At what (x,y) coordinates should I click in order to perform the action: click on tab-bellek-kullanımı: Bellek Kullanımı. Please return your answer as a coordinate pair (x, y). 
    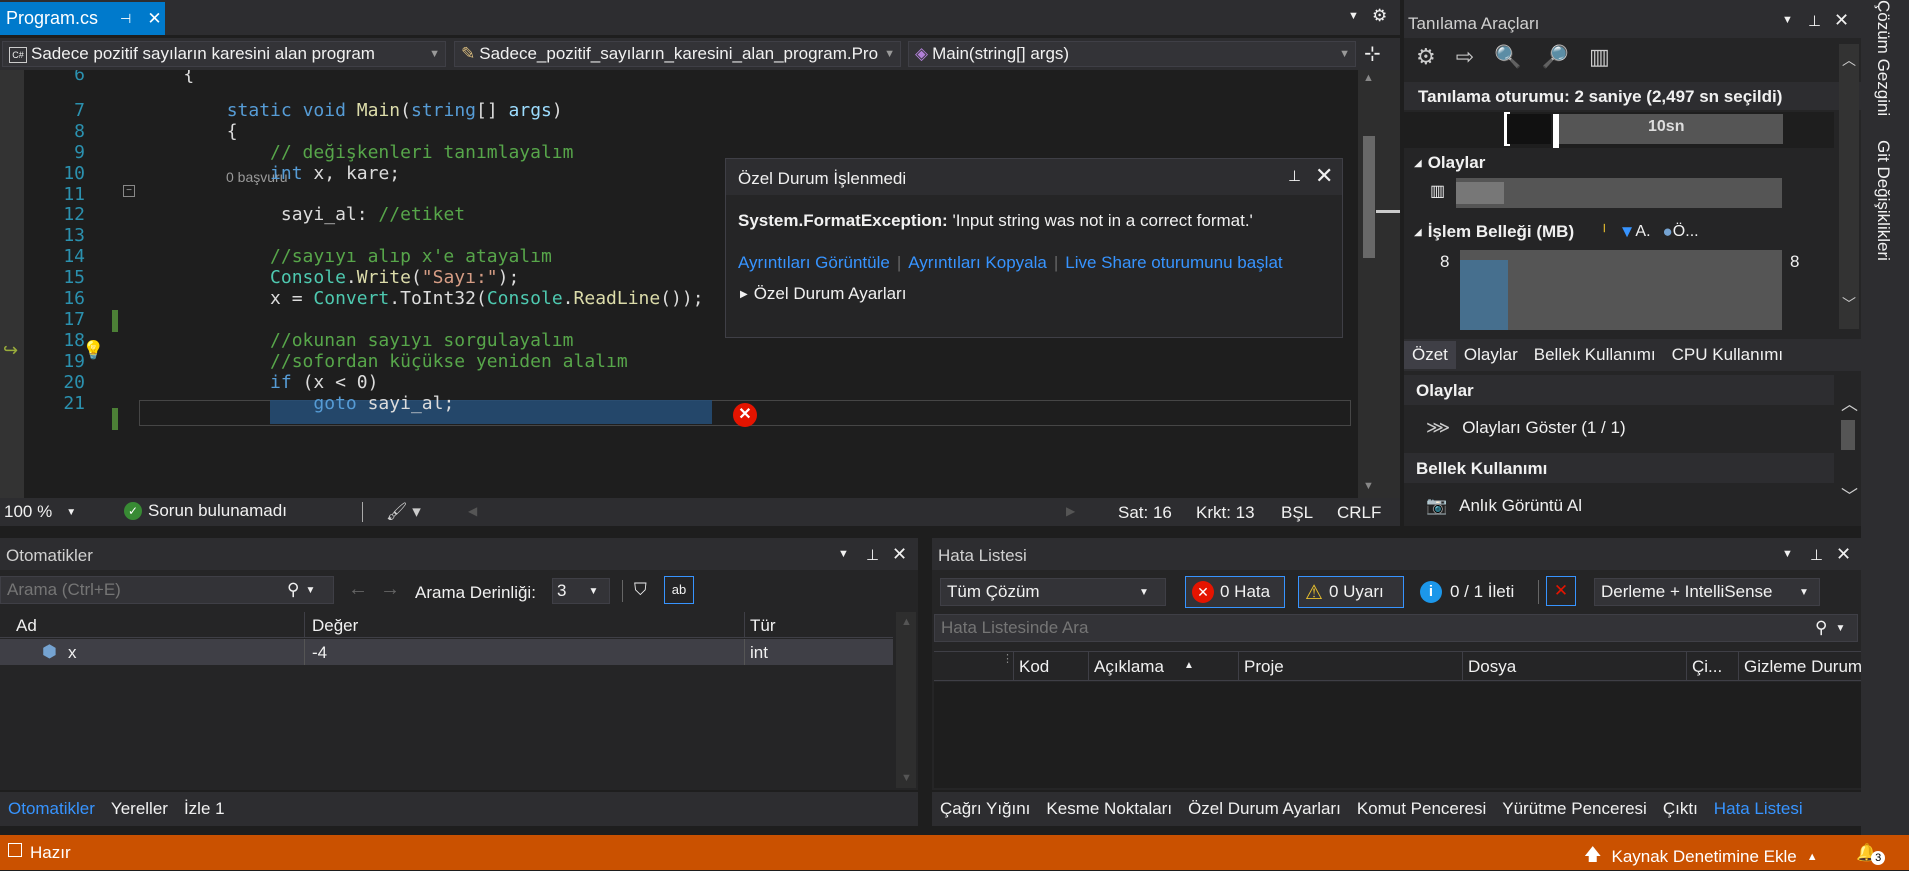
    Looking at the image, I should click on (1595, 355).